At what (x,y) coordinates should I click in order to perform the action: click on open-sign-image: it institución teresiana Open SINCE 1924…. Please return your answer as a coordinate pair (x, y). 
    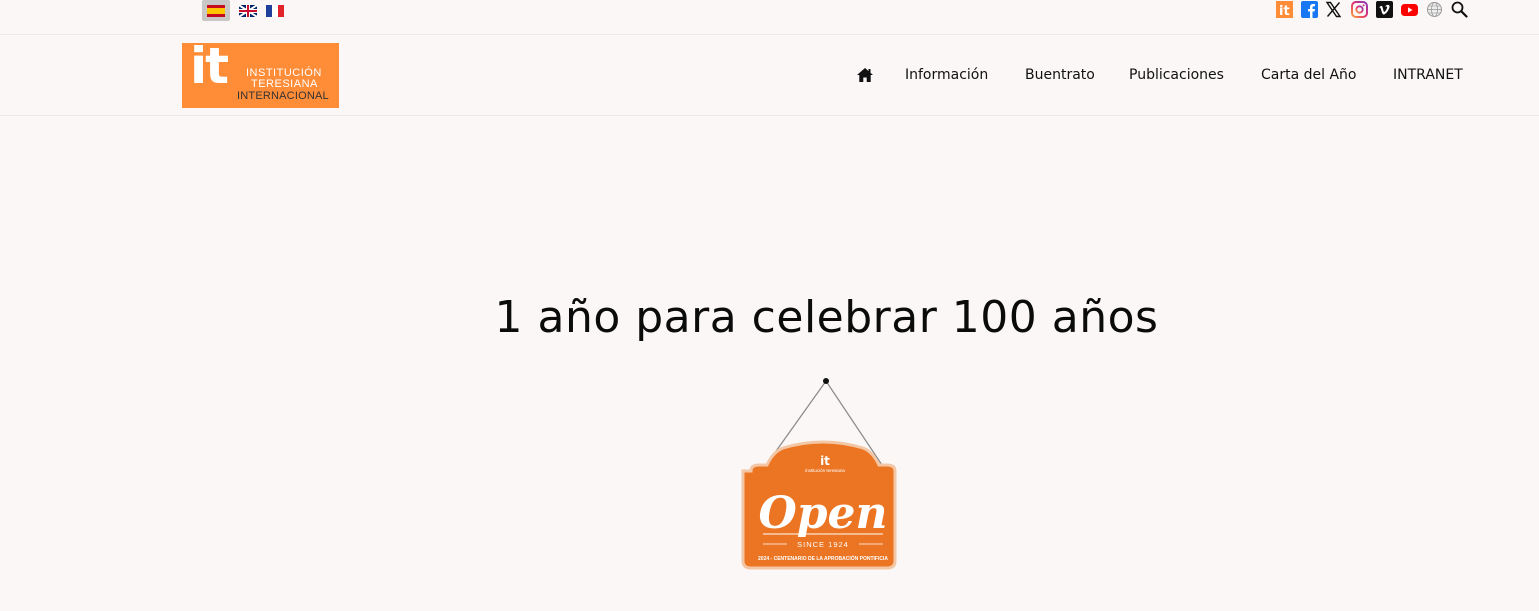
    Looking at the image, I should click on (823, 473).